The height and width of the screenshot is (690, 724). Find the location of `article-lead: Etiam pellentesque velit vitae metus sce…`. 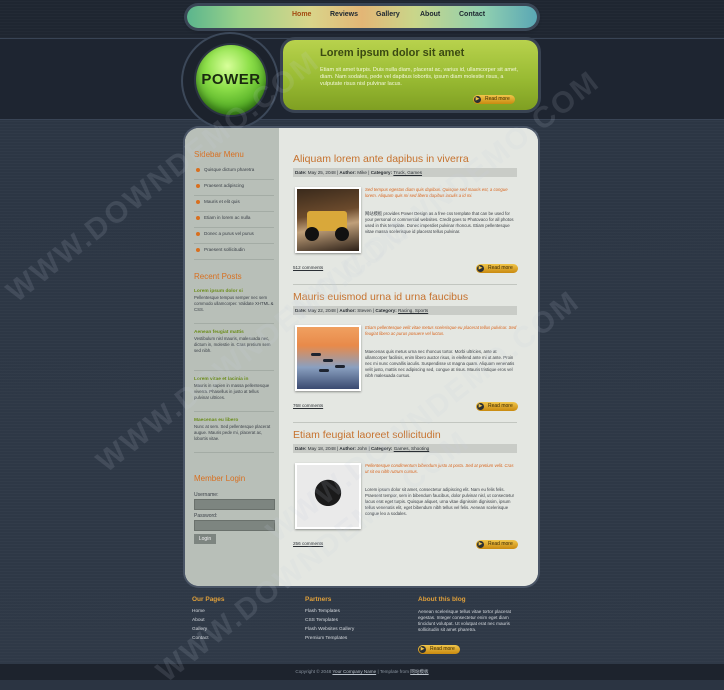

article-lead: Etiam pellentesque velit vitae metus sce… is located at coordinates (441, 330).